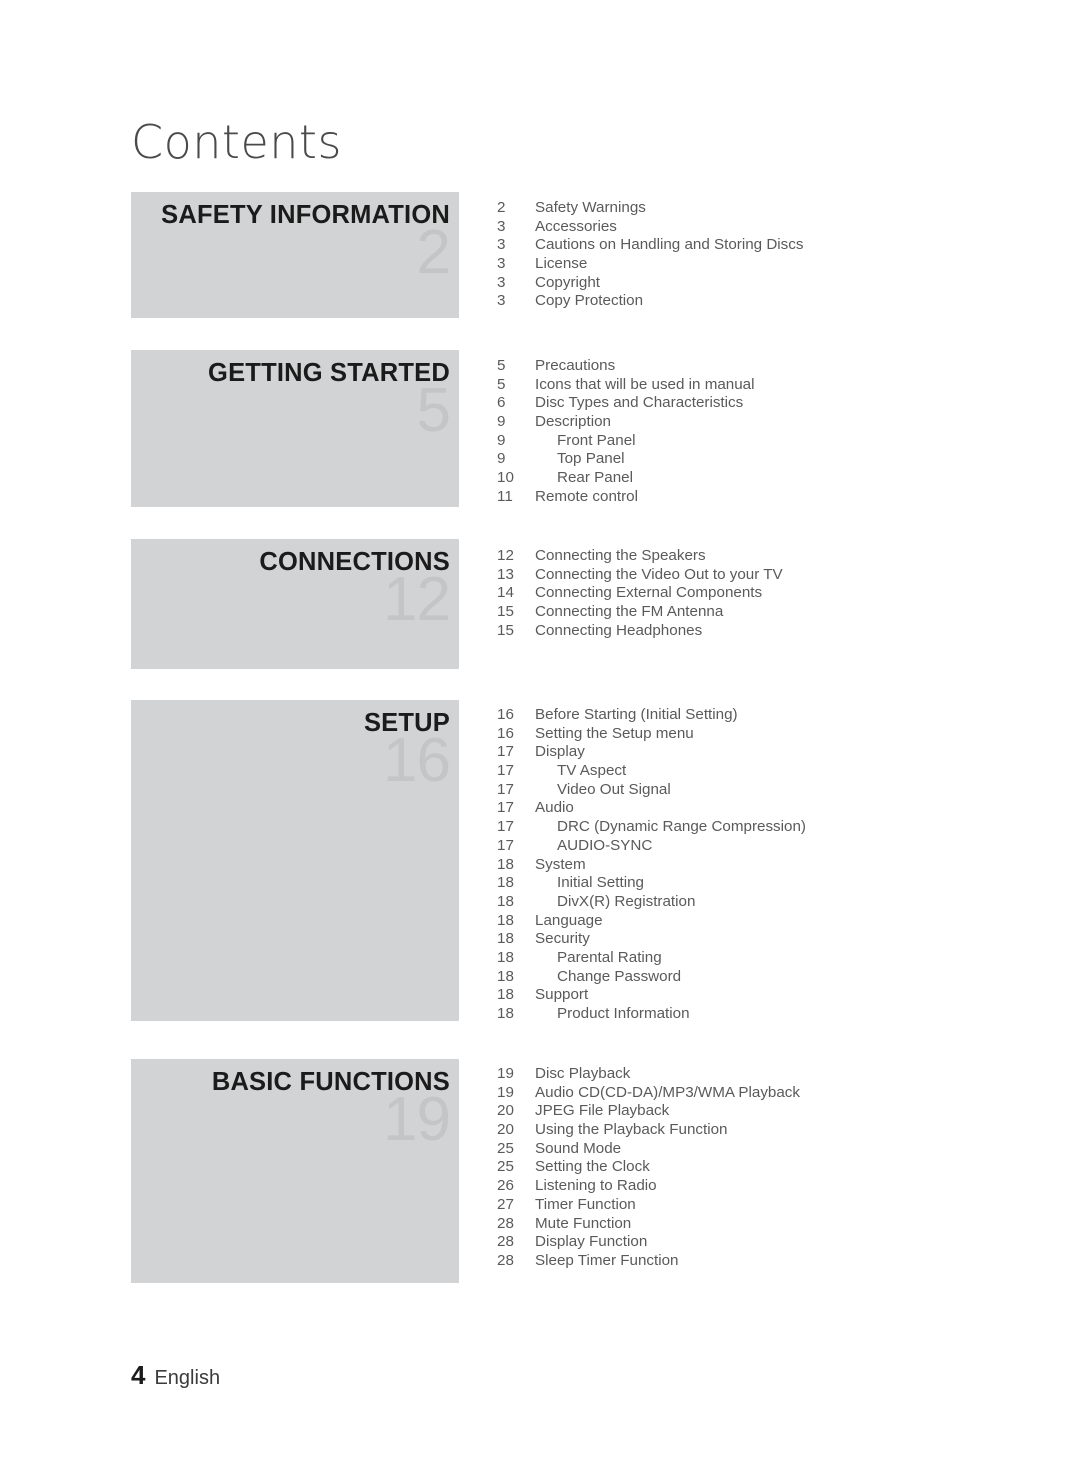 This screenshot has width=1080, height=1476. Describe the element at coordinates (777, 1205) in the screenshot. I see `toc-entry: 27 Timer Function` at that location.